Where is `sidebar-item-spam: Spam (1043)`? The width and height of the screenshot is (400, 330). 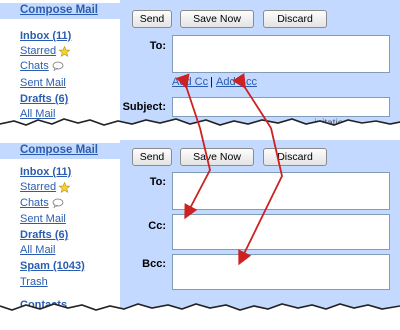 sidebar-item-spam: Spam (1043) is located at coordinates (52, 266).